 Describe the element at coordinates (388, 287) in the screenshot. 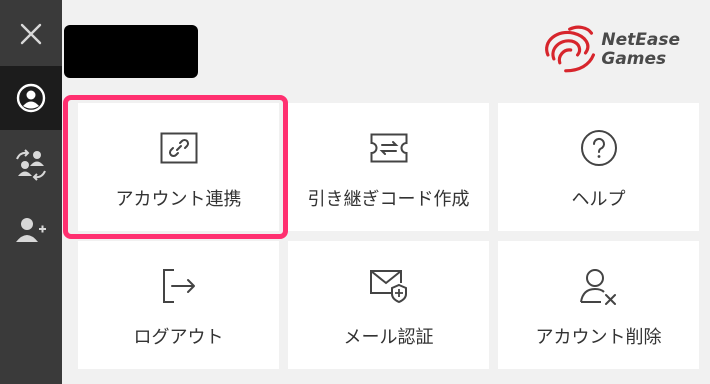

I see `mail-verify-icon` at that location.